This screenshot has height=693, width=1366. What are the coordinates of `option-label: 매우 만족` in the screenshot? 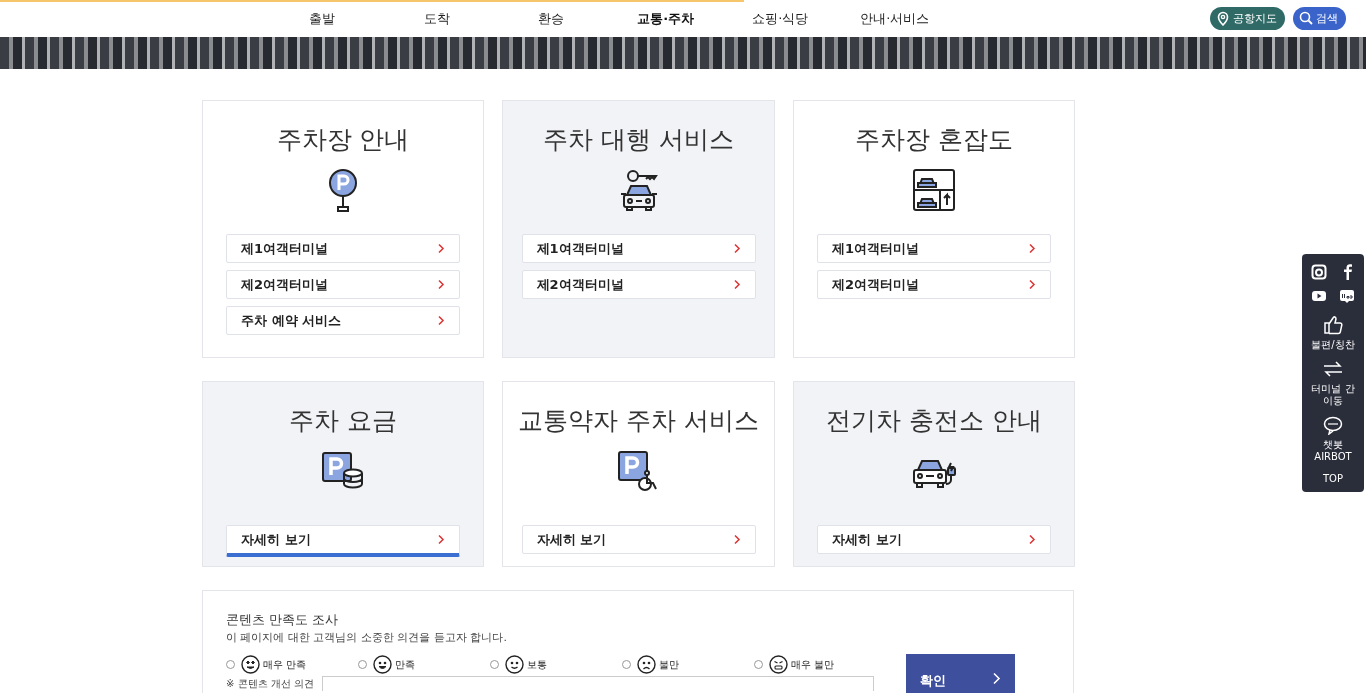 It's located at (285, 664).